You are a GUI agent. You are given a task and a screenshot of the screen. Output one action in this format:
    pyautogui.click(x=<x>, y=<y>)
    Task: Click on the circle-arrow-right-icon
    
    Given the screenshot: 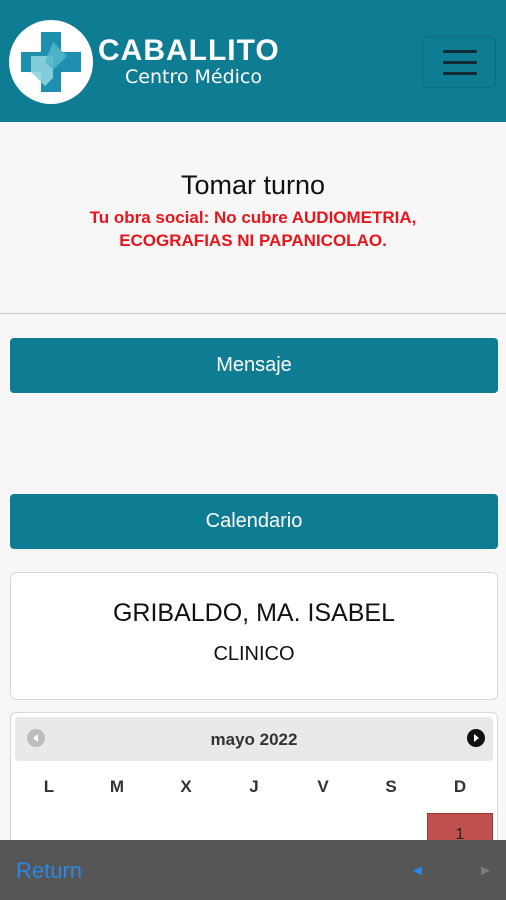 What is the action you would take?
    pyautogui.click(x=476, y=738)
    